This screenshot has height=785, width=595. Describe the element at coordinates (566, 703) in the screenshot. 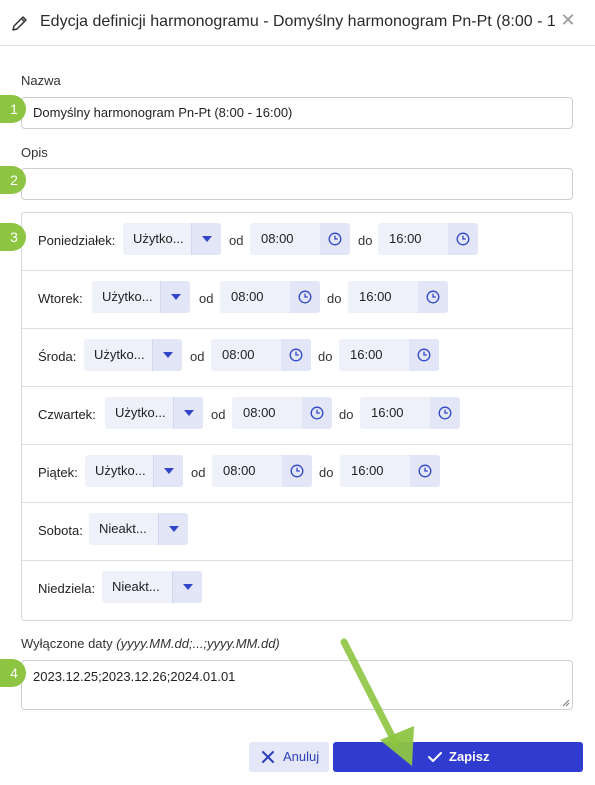

I see `resize-grip-icon` at that location.